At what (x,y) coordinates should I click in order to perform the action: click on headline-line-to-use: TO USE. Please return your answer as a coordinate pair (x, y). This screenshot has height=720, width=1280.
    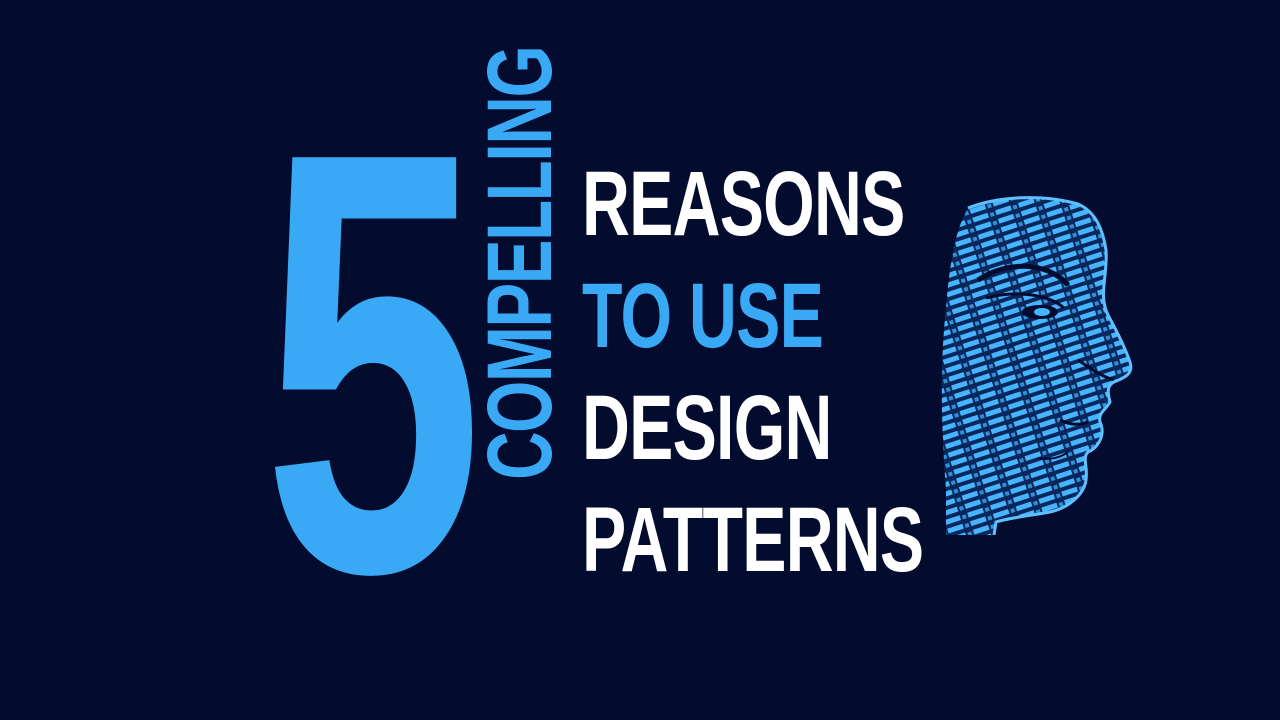
    Looking at the image, I should click on (703, 316).